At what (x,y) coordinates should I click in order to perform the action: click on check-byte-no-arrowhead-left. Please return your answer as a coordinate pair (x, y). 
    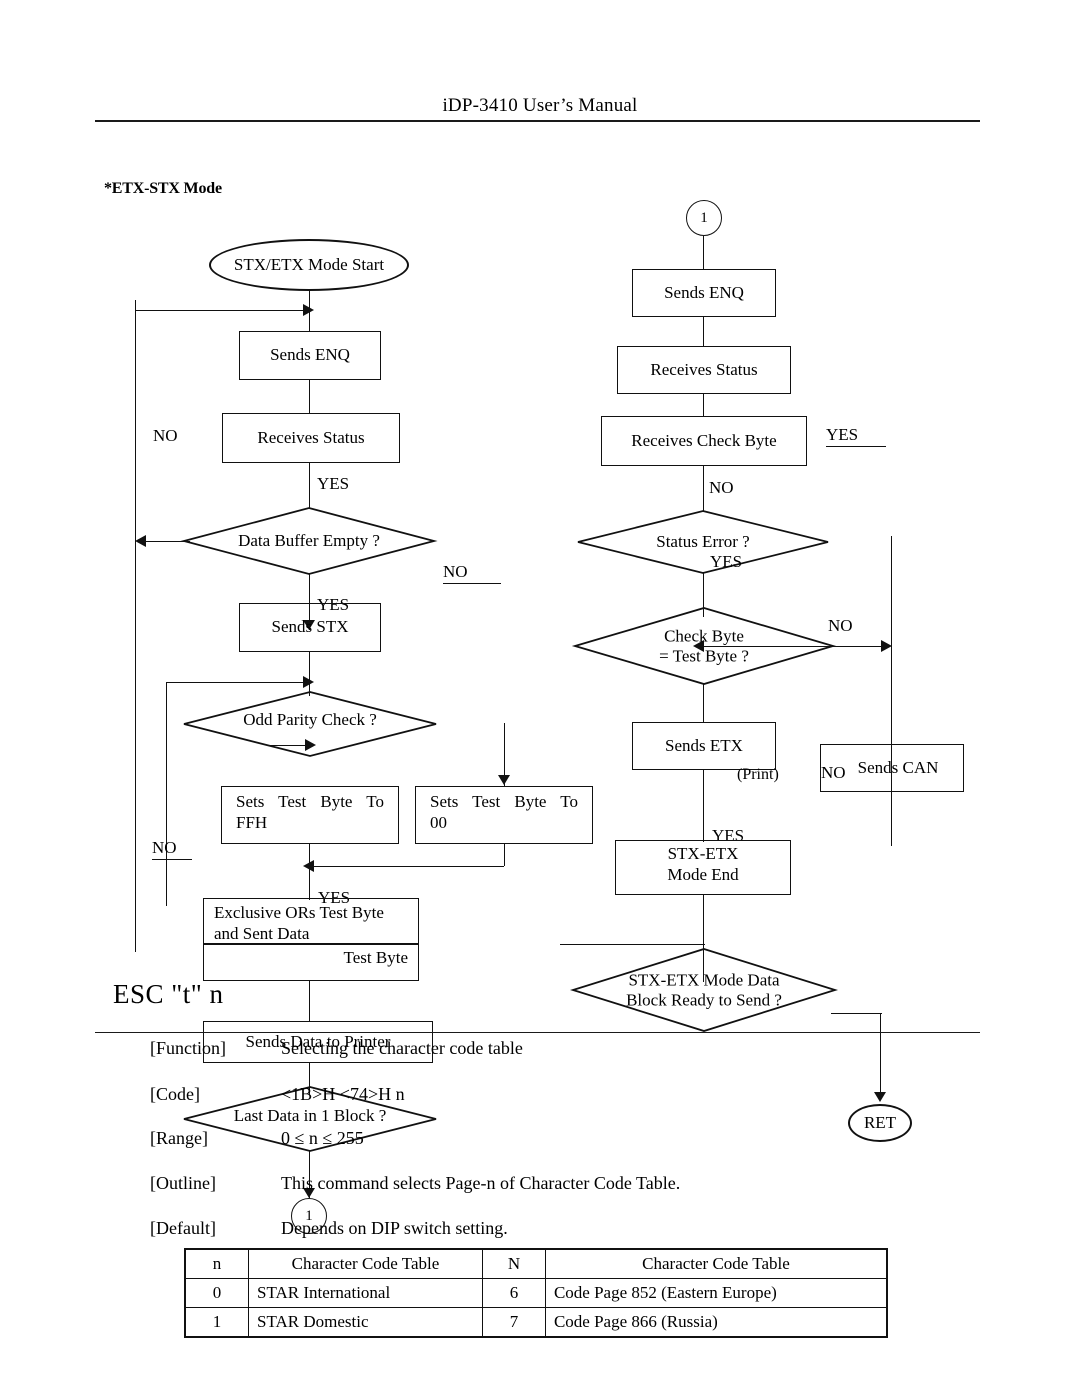
    Looking at the image, I should click on (698, 646).